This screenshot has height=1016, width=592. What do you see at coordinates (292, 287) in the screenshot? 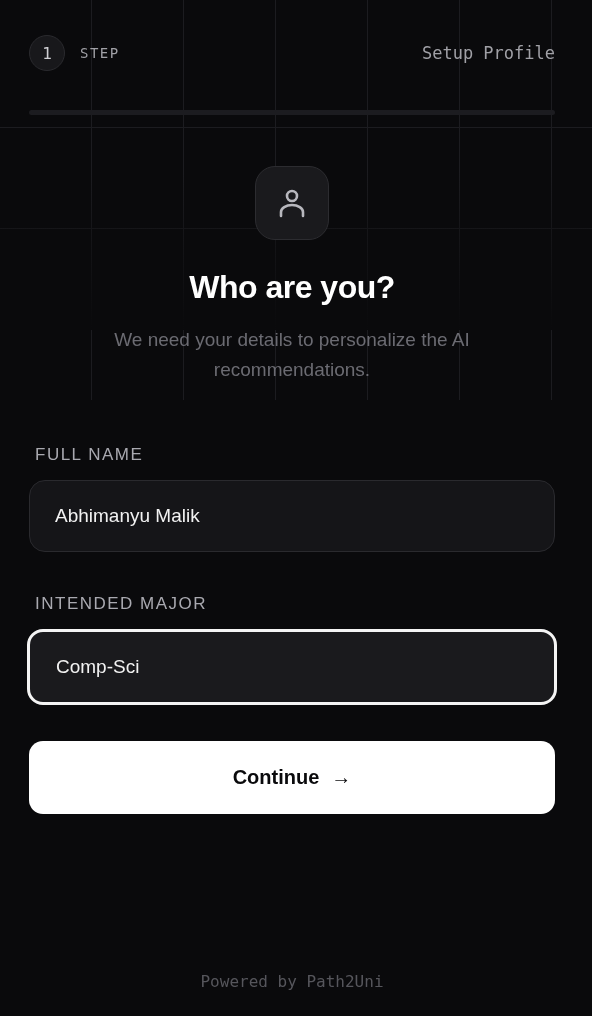
I see `page-title: Who are you?` at bounding box center [292, 287].